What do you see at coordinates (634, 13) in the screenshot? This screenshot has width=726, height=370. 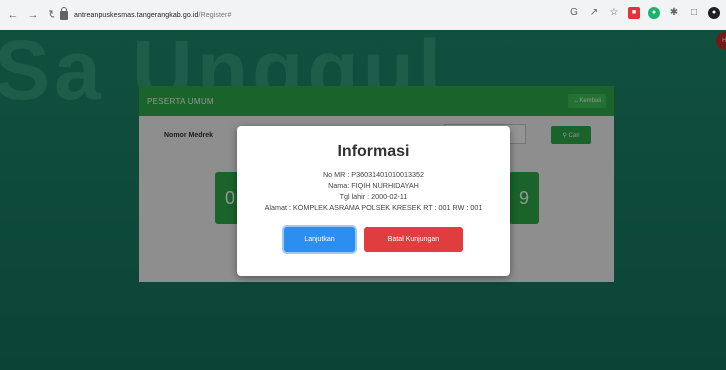 I see `extension-icon: ■` at bounding box center [634, 13].